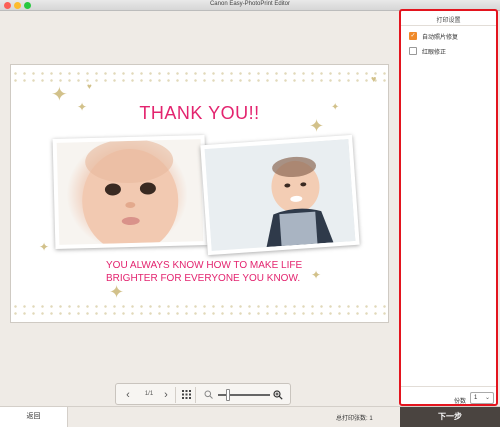  What do you see at coordinates (204, 265) in the screenshot?
I see `card-message-line-1: YOU ALWAYS KNOW HOW TO MAKE LIFE` at bounding box center [204, 265].